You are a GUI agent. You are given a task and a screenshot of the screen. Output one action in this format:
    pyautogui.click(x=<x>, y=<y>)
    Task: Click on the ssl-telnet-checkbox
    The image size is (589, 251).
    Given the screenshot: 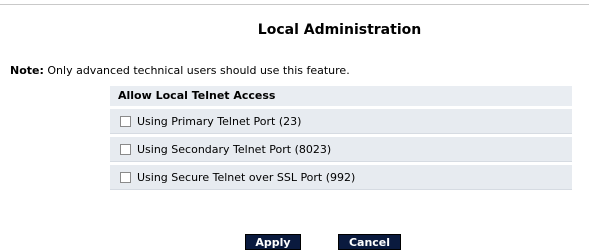 What is the action you would take?
    pyautogui.click(x=125, y=177)
    